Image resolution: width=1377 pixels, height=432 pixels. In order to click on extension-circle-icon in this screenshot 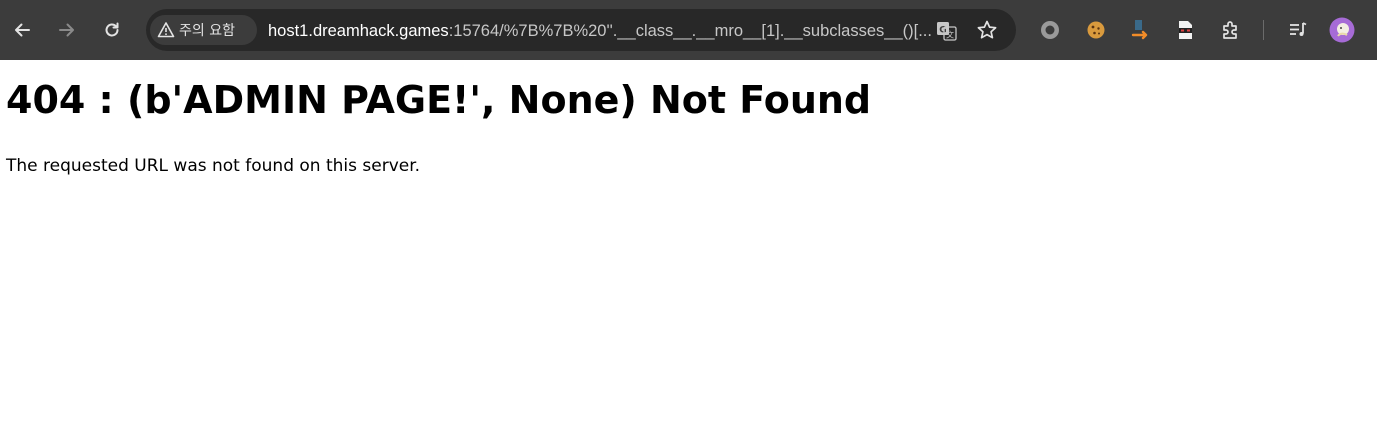, I will do `click(1050, 30)`.